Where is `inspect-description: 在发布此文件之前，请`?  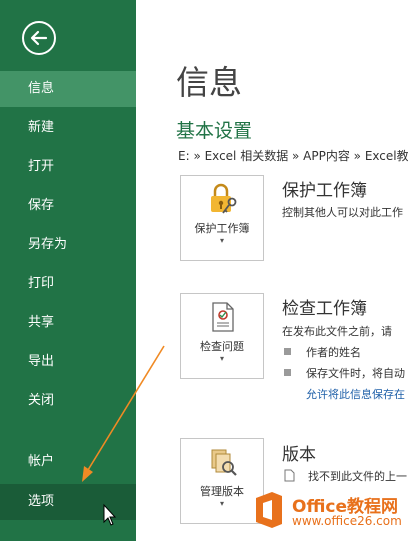 inspect-description: 在发布此文件之前，请 is located at coordinates (337, 331).